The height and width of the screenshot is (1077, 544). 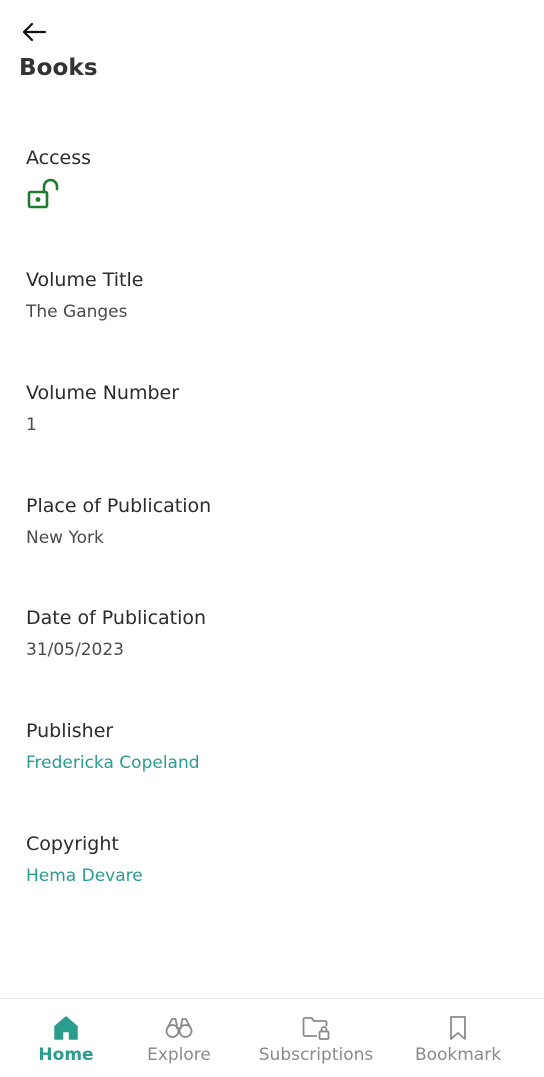 What do you see at coordinates (31, 425) in the screenshot?
I see `volume-number-value: 1` at bounding box center [31, 425].